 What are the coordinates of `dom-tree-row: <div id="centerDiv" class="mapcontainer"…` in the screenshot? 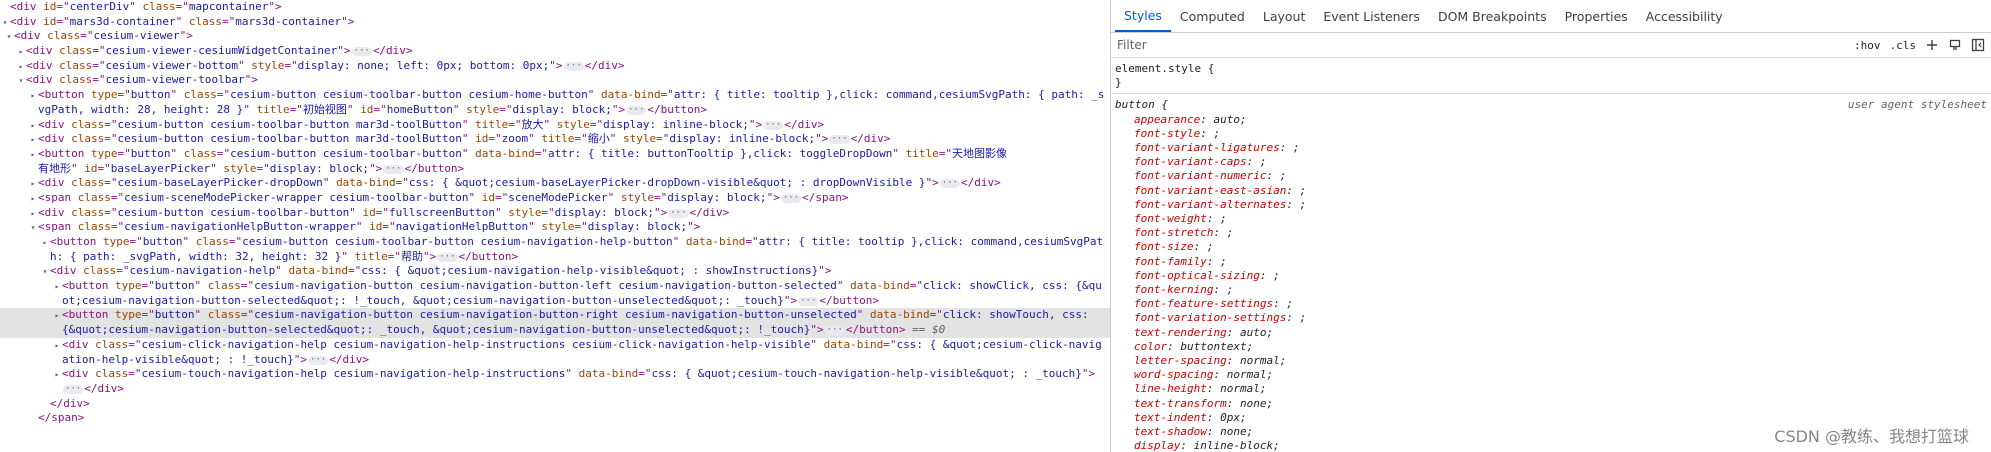 It's located at (555, 7).